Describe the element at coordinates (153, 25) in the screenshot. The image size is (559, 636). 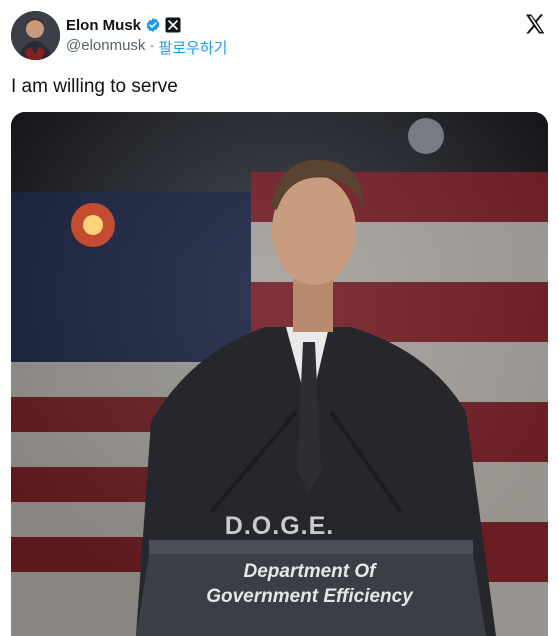
I see `verified-badge-icon` at that location.